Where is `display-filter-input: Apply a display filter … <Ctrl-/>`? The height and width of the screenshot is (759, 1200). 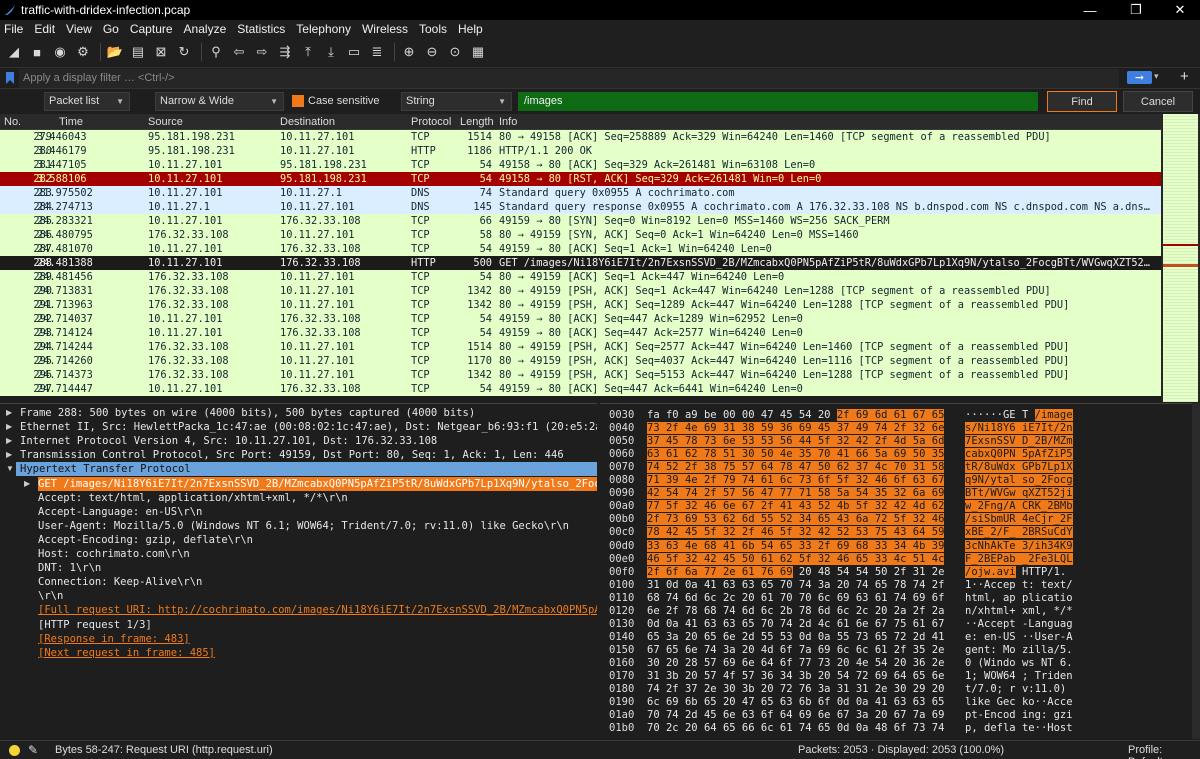
display-filter-input: Apply a display filter … <Ctrl-/> is located at coordinates (569, 78).